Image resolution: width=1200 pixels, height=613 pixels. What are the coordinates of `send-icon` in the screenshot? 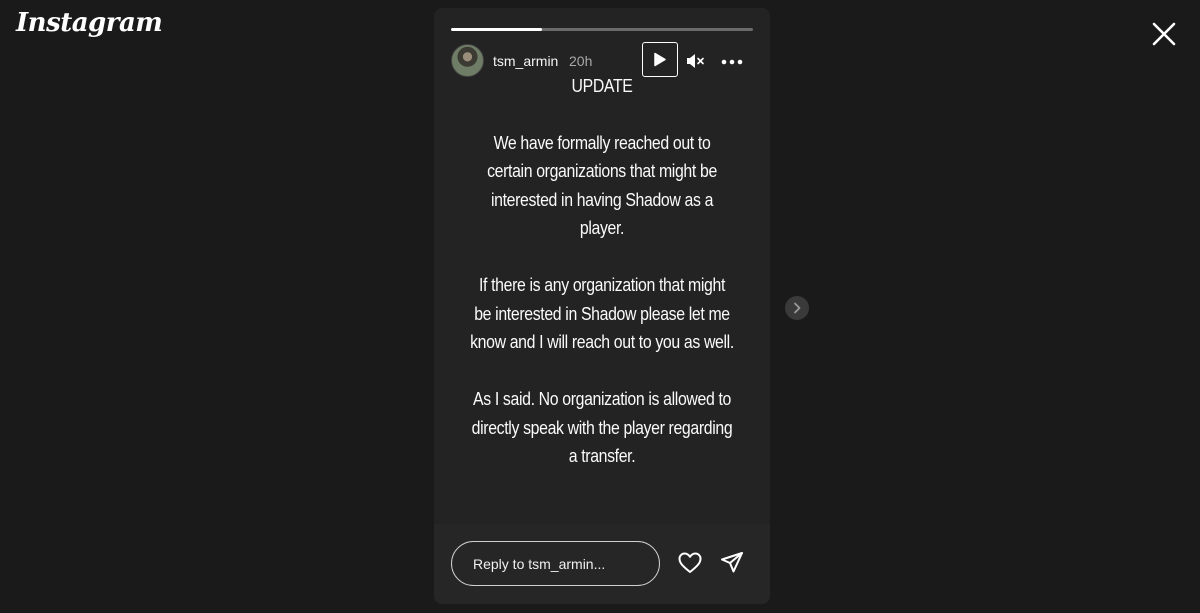 It's located at (732, 562).